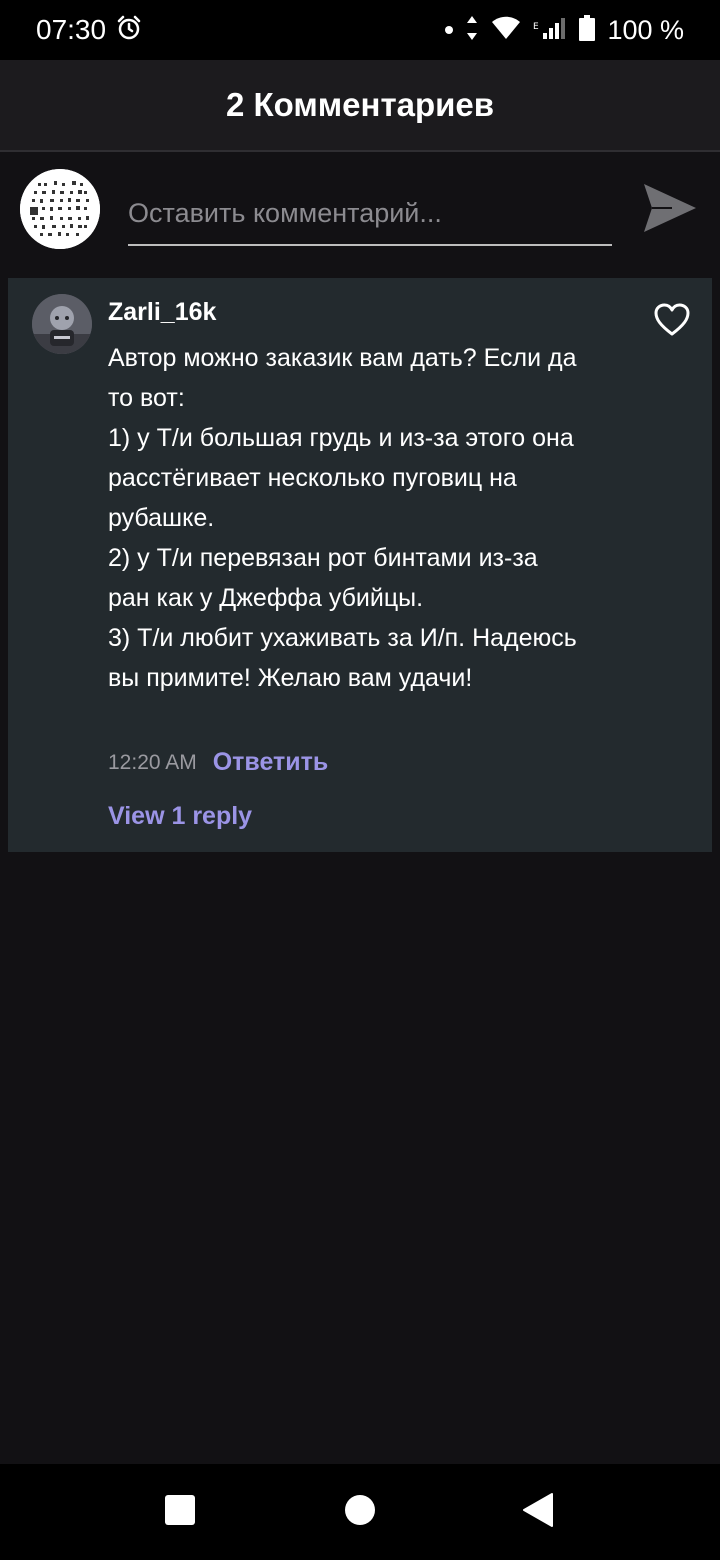  I want to click on back-button, so click(538, 1512).